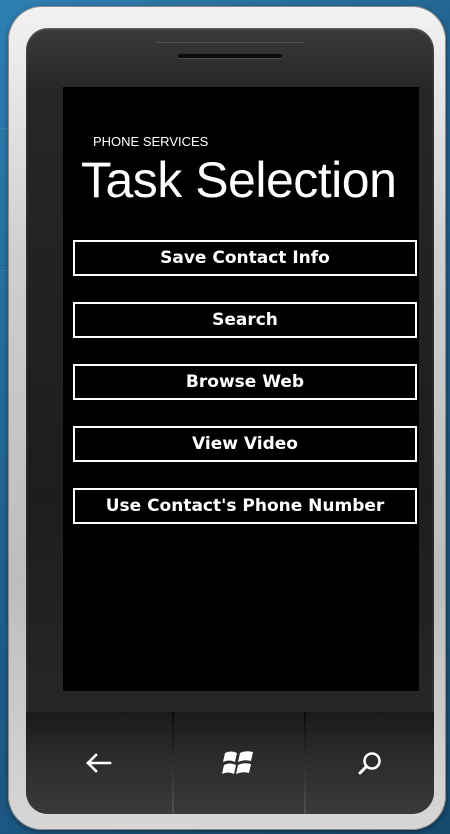 The image size is (450, 834). What do you see at coordinates (245, 382) in the screenshot?
I see `browse-web-button: Browse Web` at bounding box center [245, 382].